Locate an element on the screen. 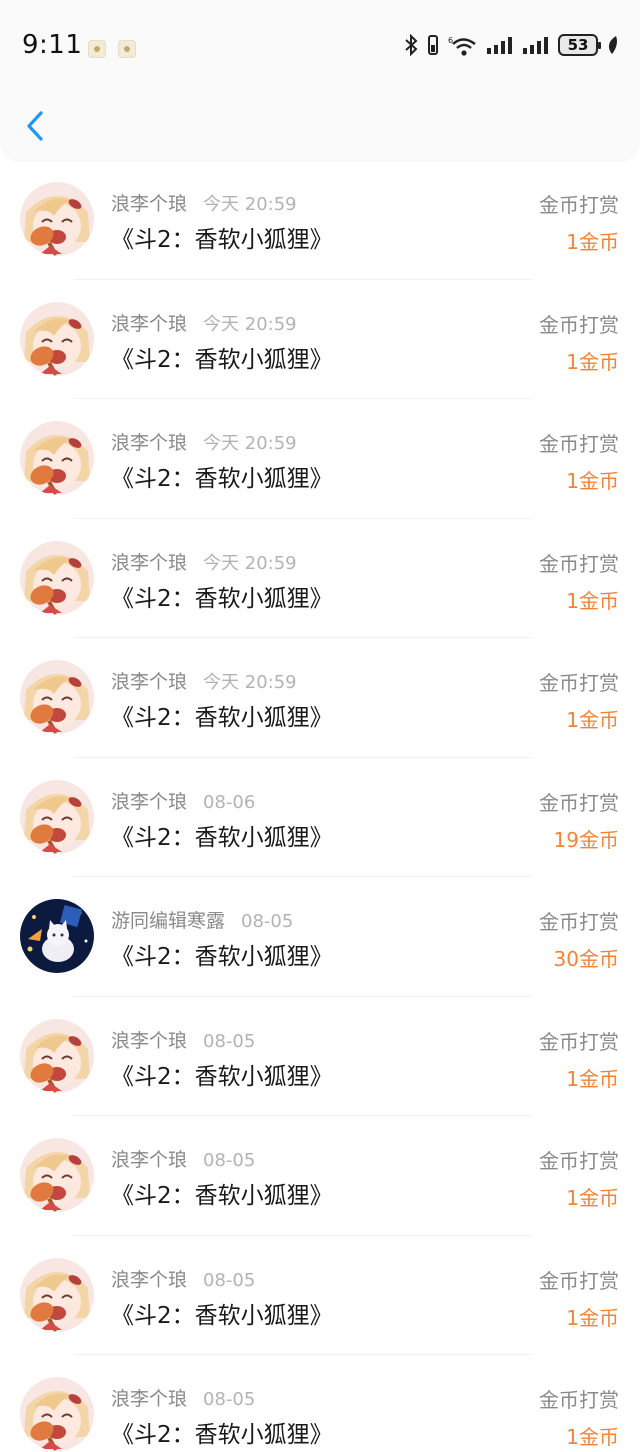 The height and width of the screenshot is (1452, 640). phone-vibrate-icon is located at coordinates (433, 45).